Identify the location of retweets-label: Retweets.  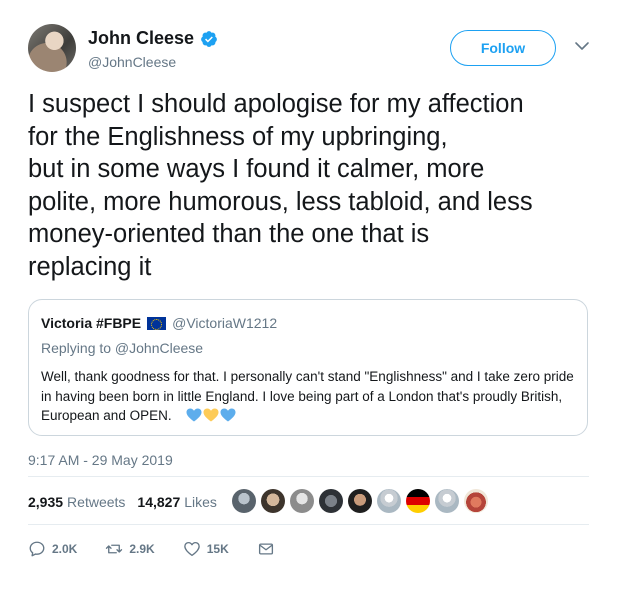
(96, 502).